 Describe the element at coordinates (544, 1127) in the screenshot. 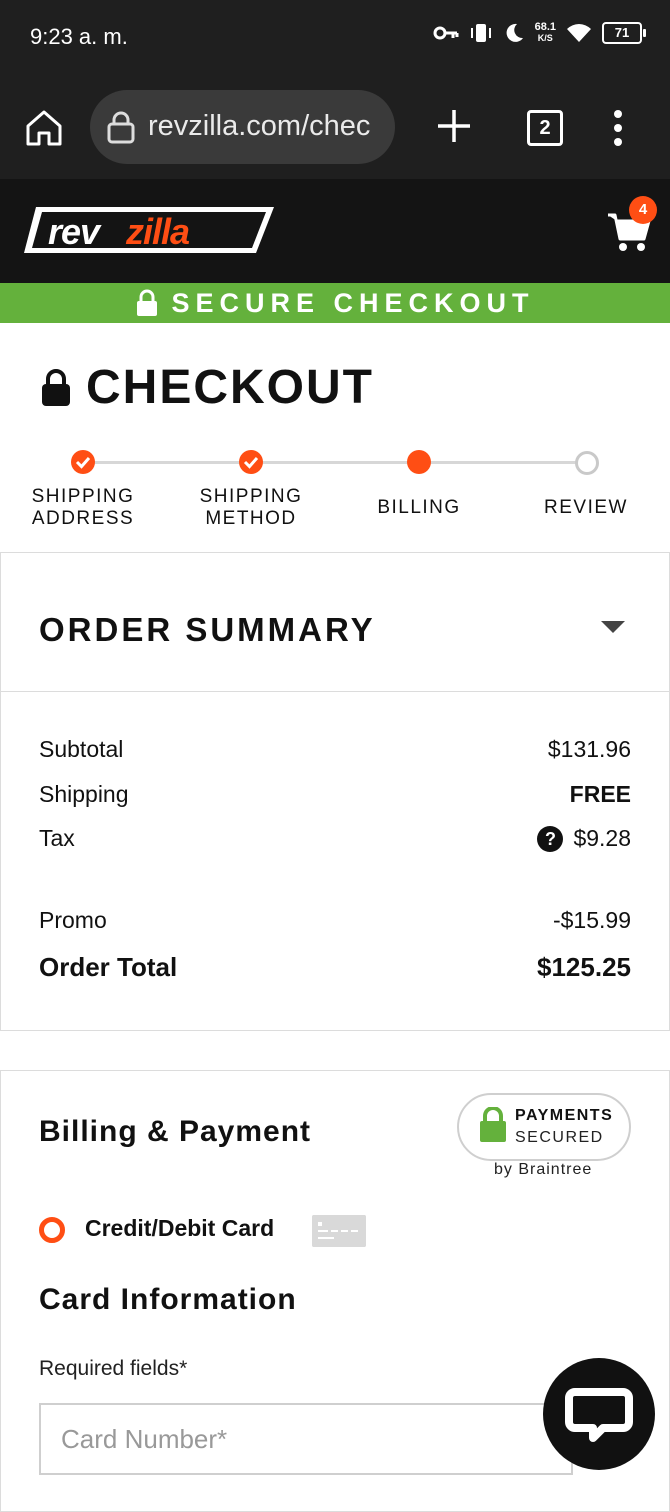

I see `payments-secured-badge: PAYMENTS SECURED` at that location.